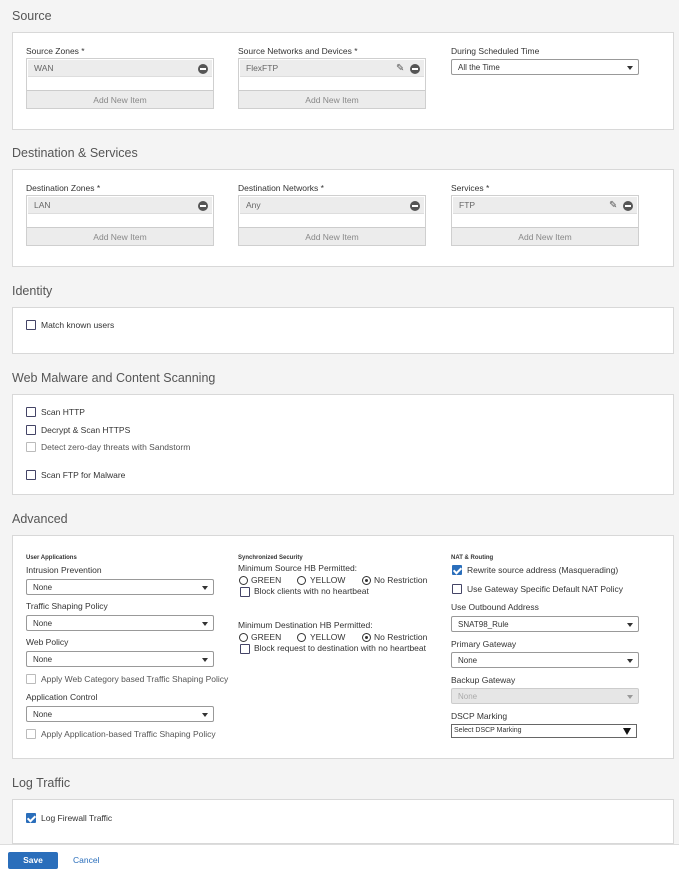 This screenshot has height=872, width=679. What do you see at coordinates (301, 637) in the screenshot?
I see `dst-yellow-radio` at bounding box center [301, 637].